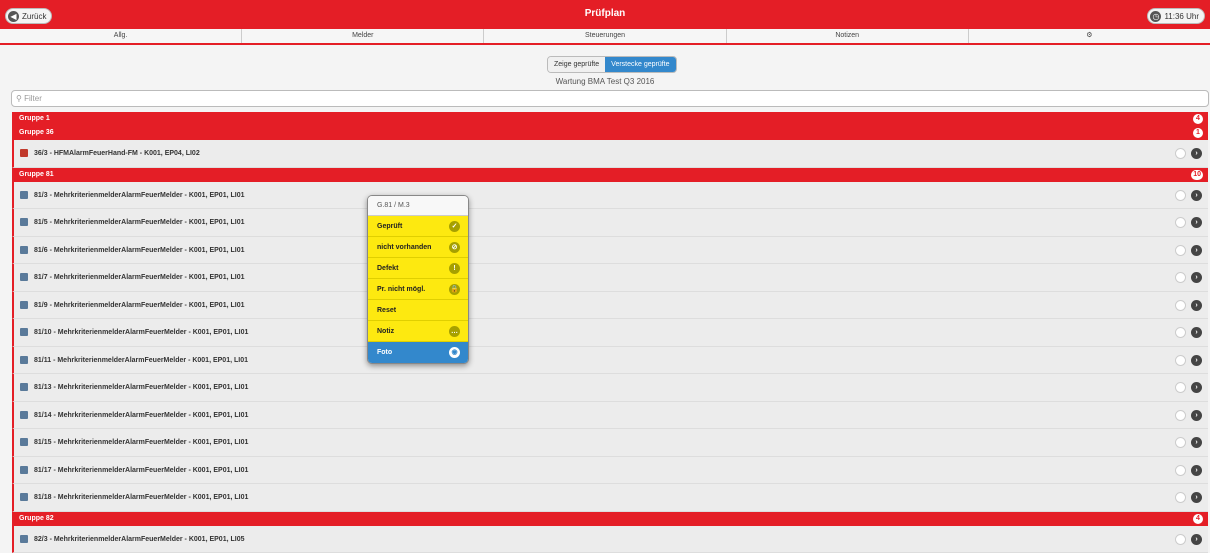 This screenshot has width=1210, height=553. What do you see at coordinates (33, 98) in the screenshot?
I see `filter-placeholder: Filter` at bounding box center [33, 98].